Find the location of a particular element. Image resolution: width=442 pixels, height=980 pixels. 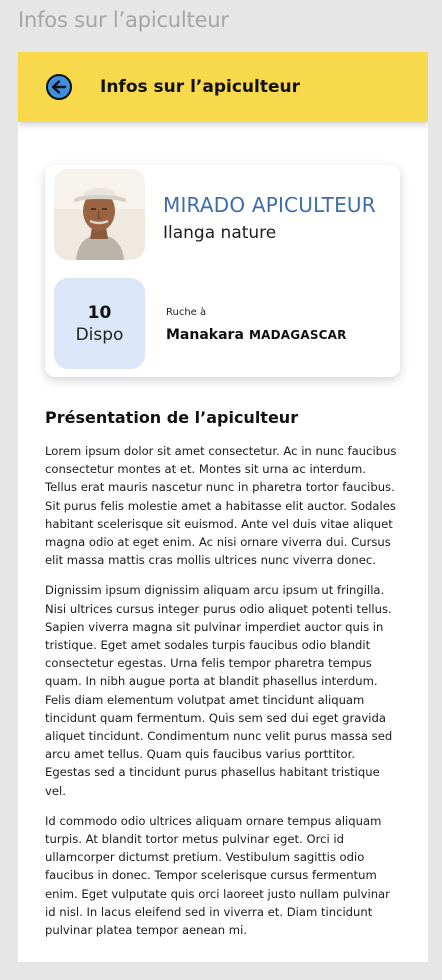

beekeeper-company: Ilanga nature is located at coordinates (220, 233).